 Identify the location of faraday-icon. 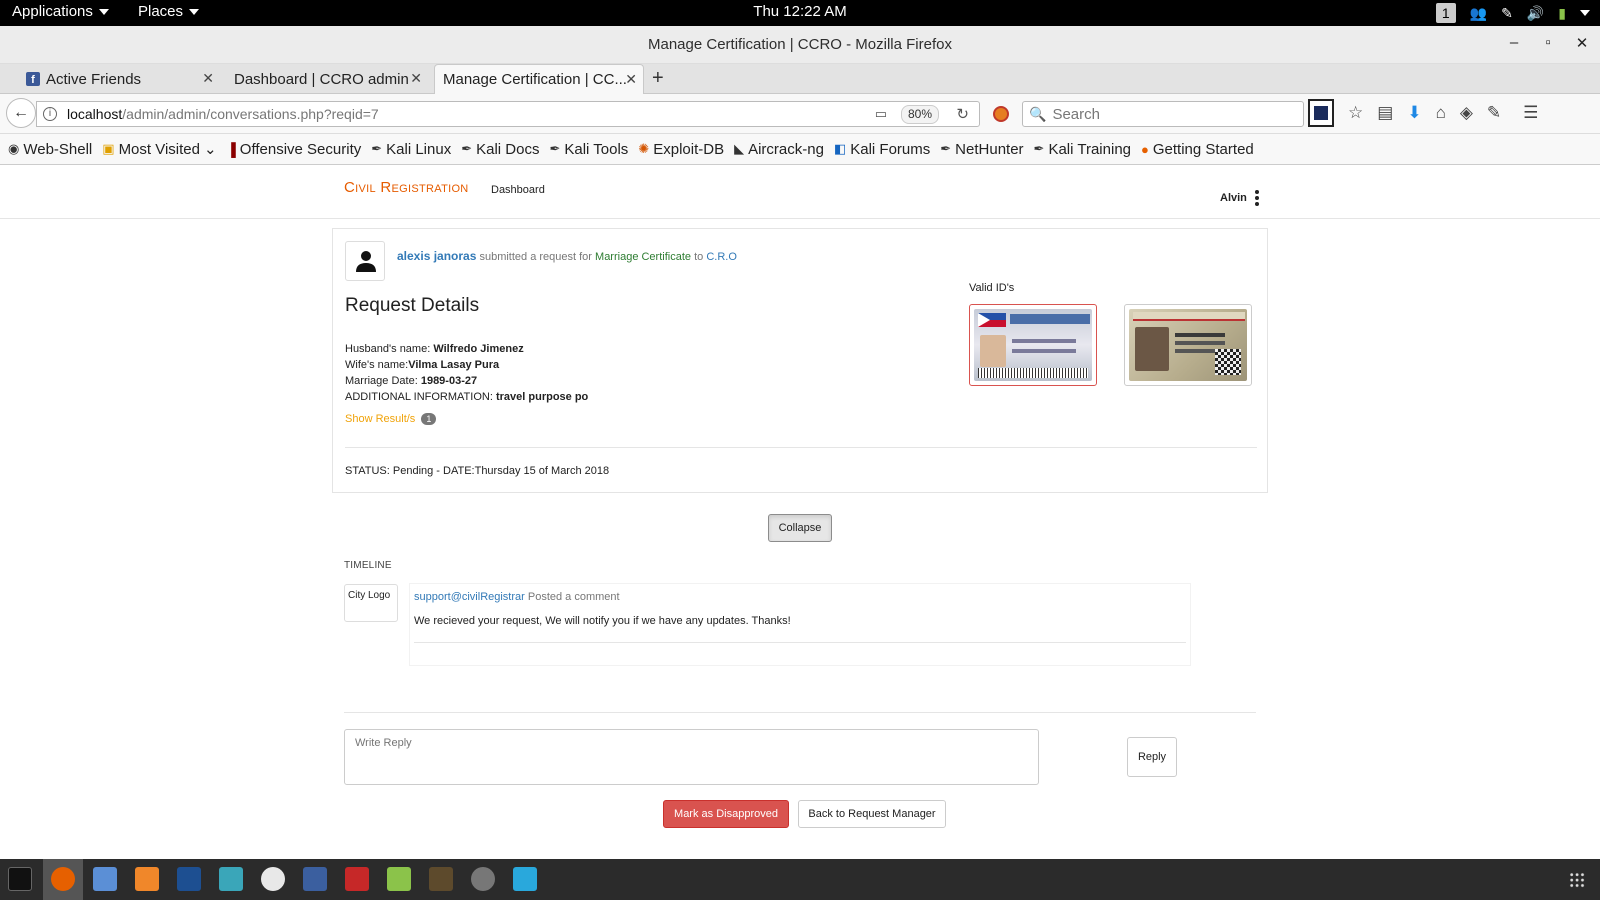
(357, 879).